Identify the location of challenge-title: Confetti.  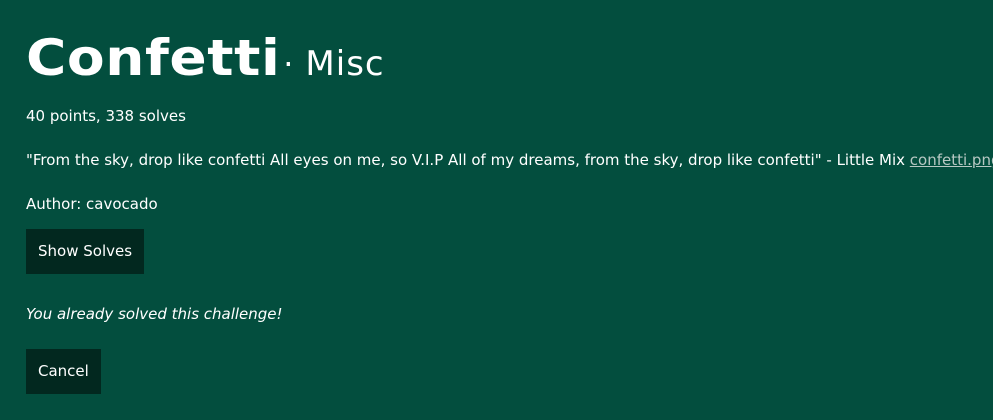
(153, 58).